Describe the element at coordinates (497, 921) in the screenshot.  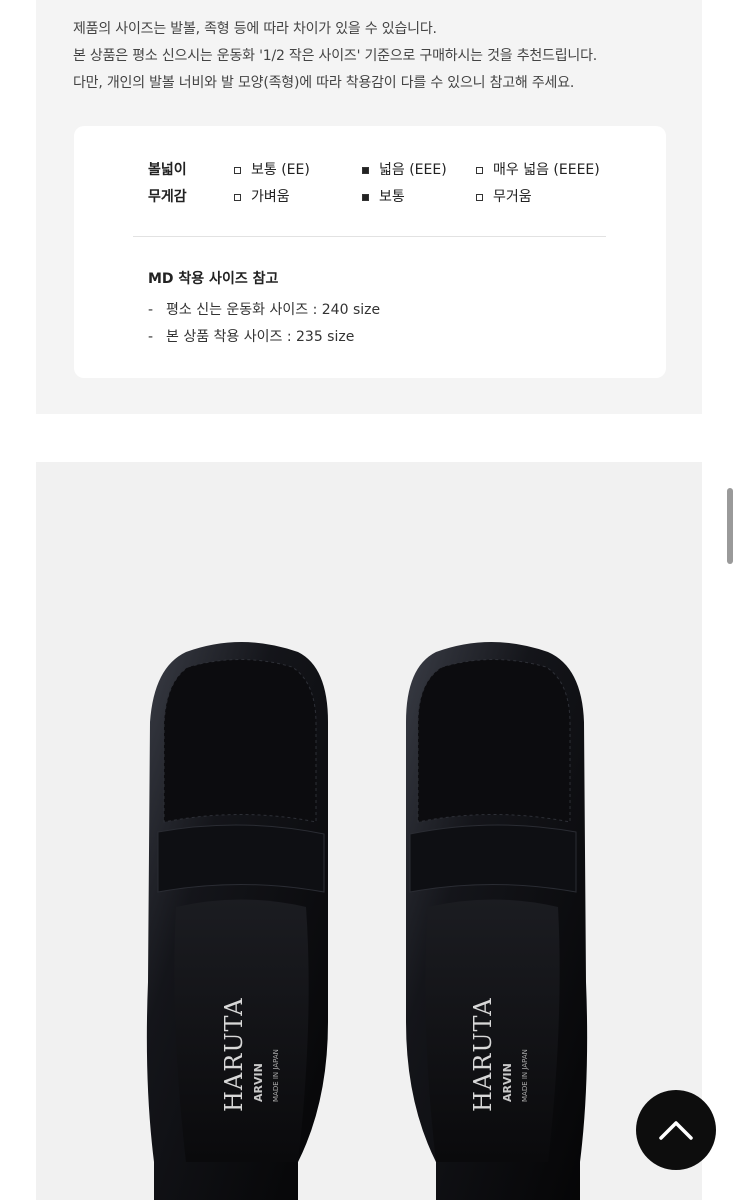
I see `right-loafer: HARUTA ARVIN MADE IN JAPAN` at that location.